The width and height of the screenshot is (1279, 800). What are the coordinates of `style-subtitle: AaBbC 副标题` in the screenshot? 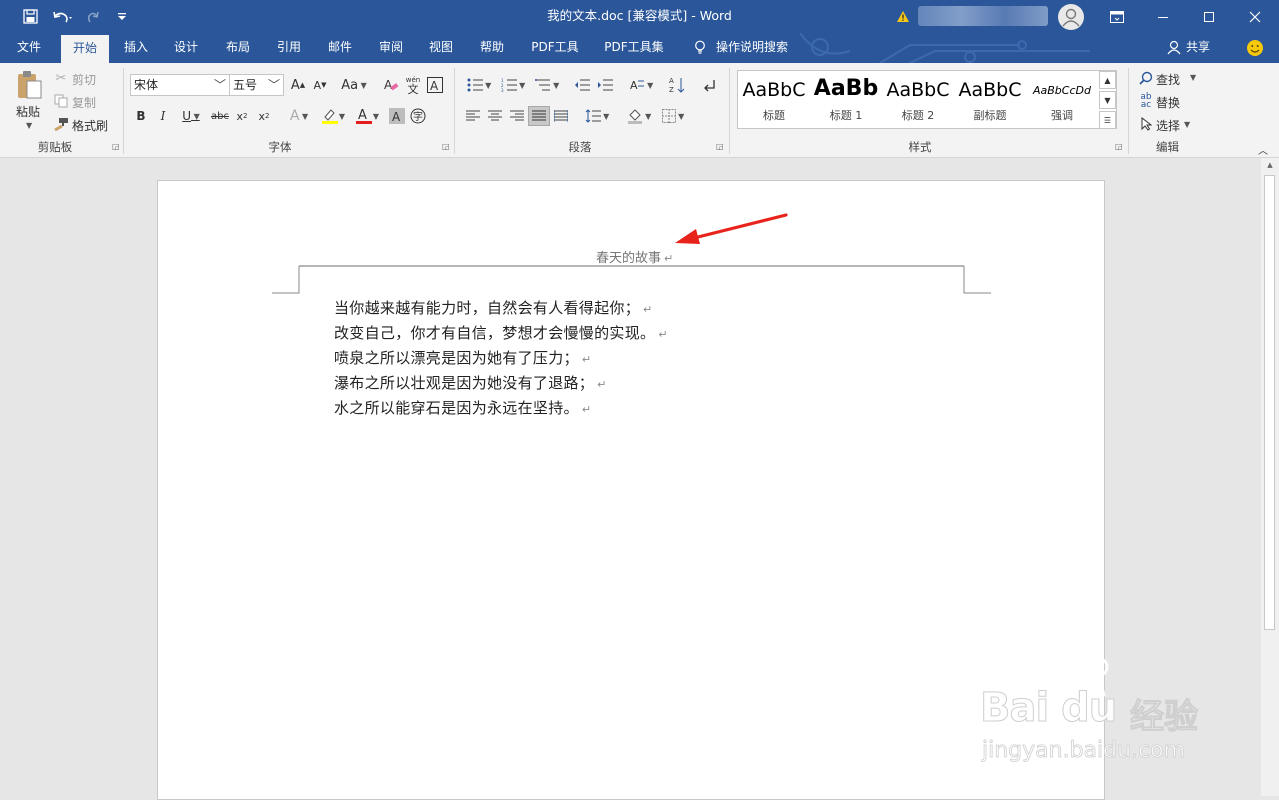 It's located at (990, 99).